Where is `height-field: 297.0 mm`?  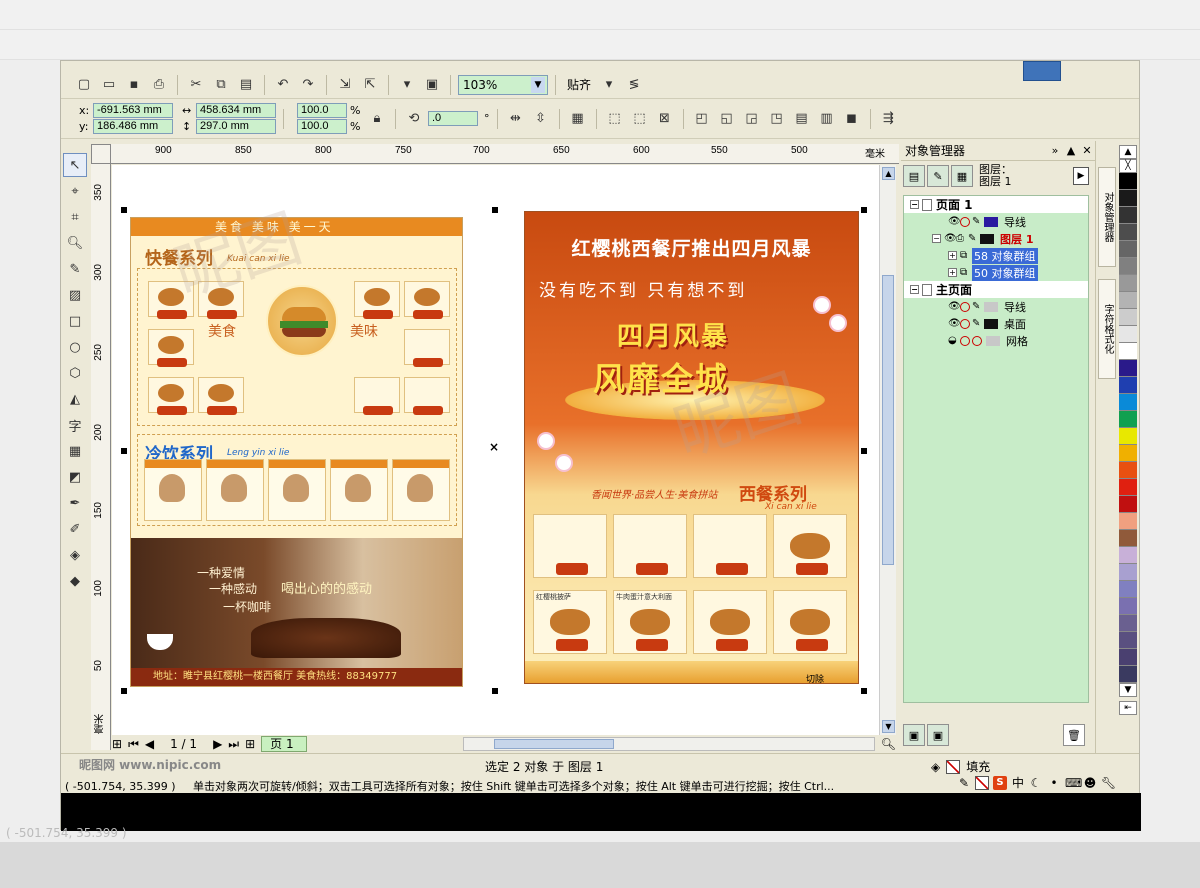
height-field: 297.0 mm is located at coordinates (236, 126).